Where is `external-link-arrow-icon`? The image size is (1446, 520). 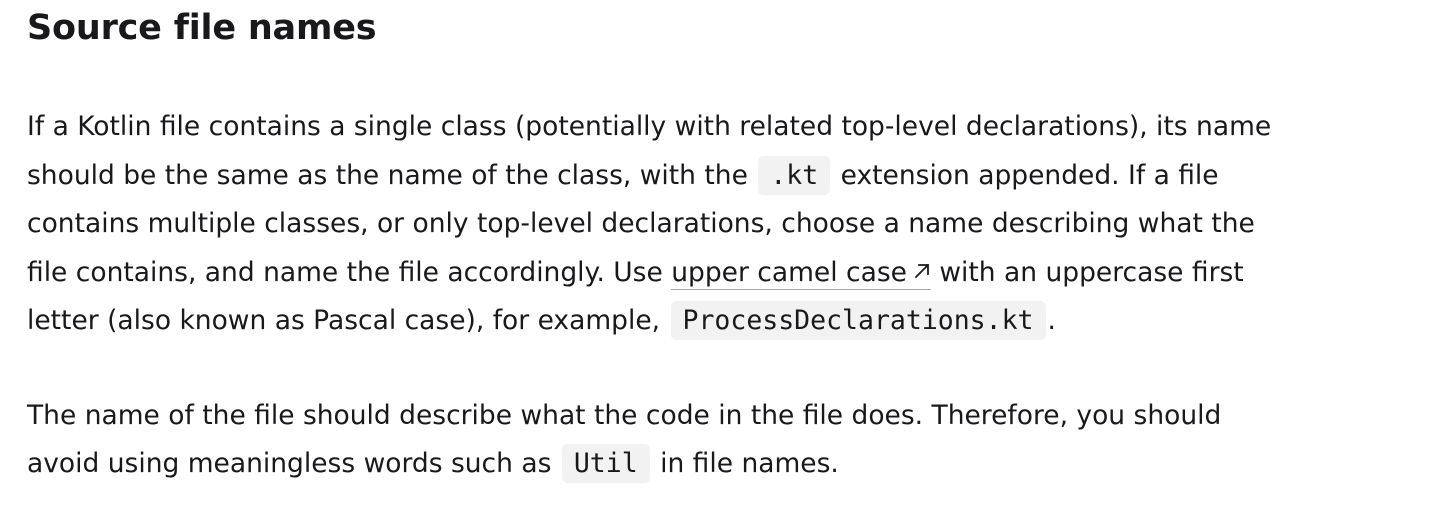 external-link-arrow-icon is located at coordinates (922, 270).